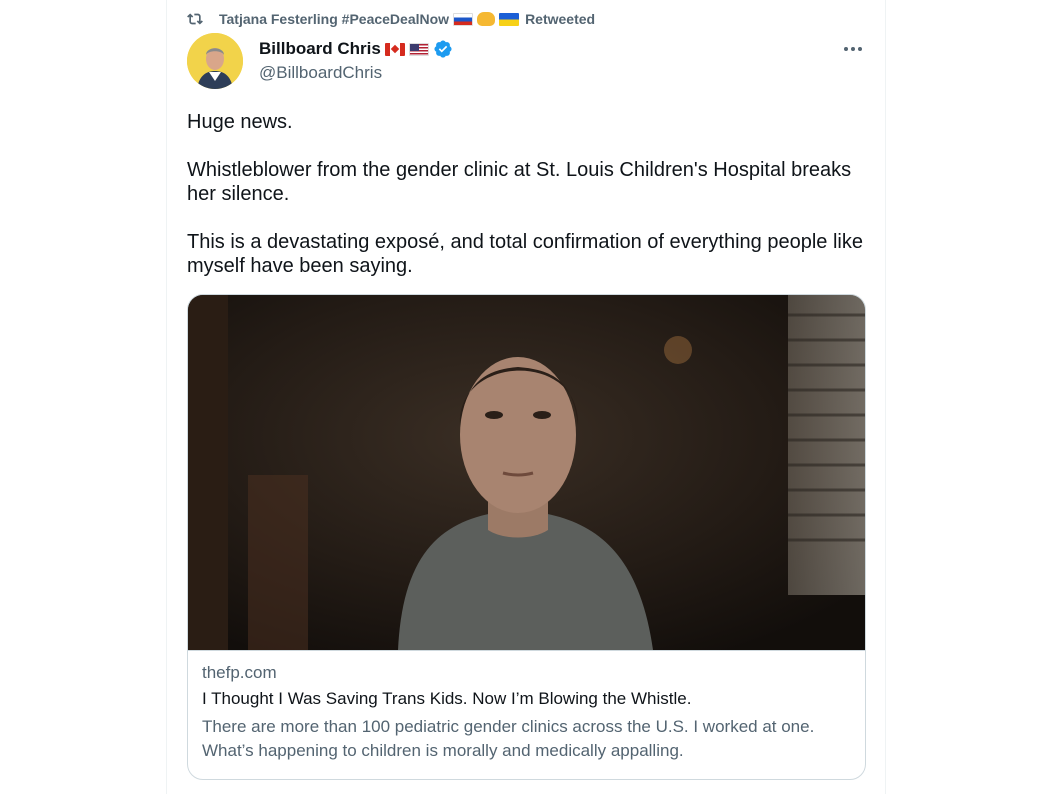 This screenshot has width=1050, height=794. Describe the element at coordinates (215, 61) in the screenshot. I see `avatar` at that location.